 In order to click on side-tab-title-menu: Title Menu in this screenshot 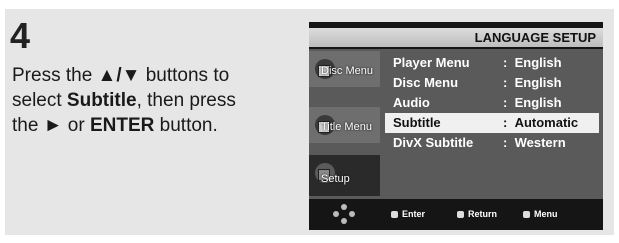, I will do `click(344, 125)`.